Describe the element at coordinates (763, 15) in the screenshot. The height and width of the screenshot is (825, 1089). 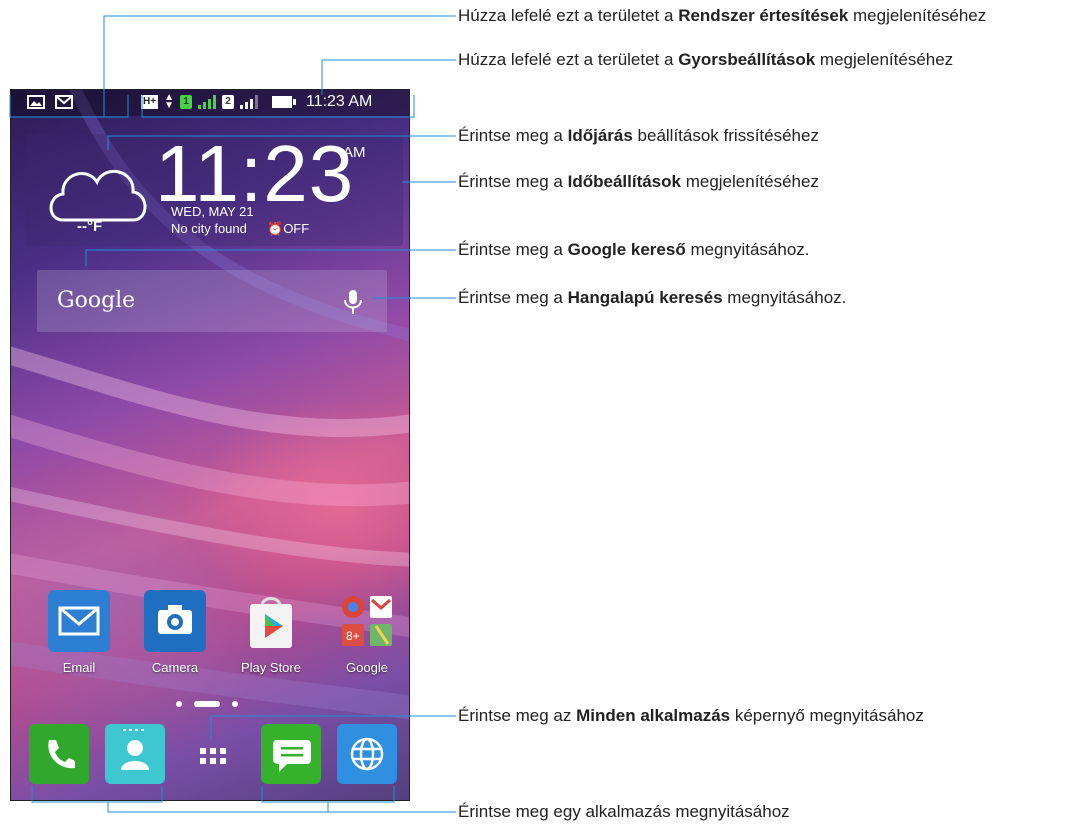
I see `callout-bold: Rendszer értesítések` at that location.